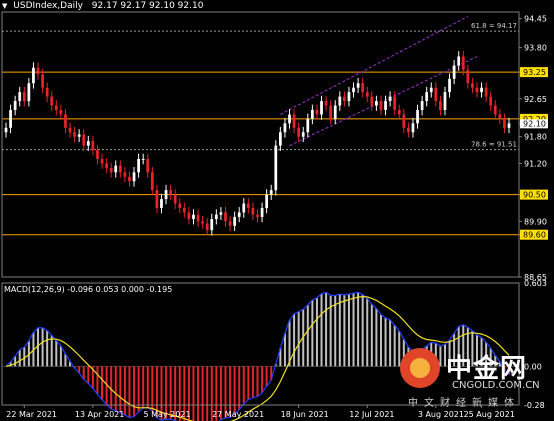 The height and width of the screenshot is (421, 554). What do you see at coordinates (305, 414) in the screenshot?
I see `x-tick-label: 18 Jun 2021` at bounding box center [305, 414].